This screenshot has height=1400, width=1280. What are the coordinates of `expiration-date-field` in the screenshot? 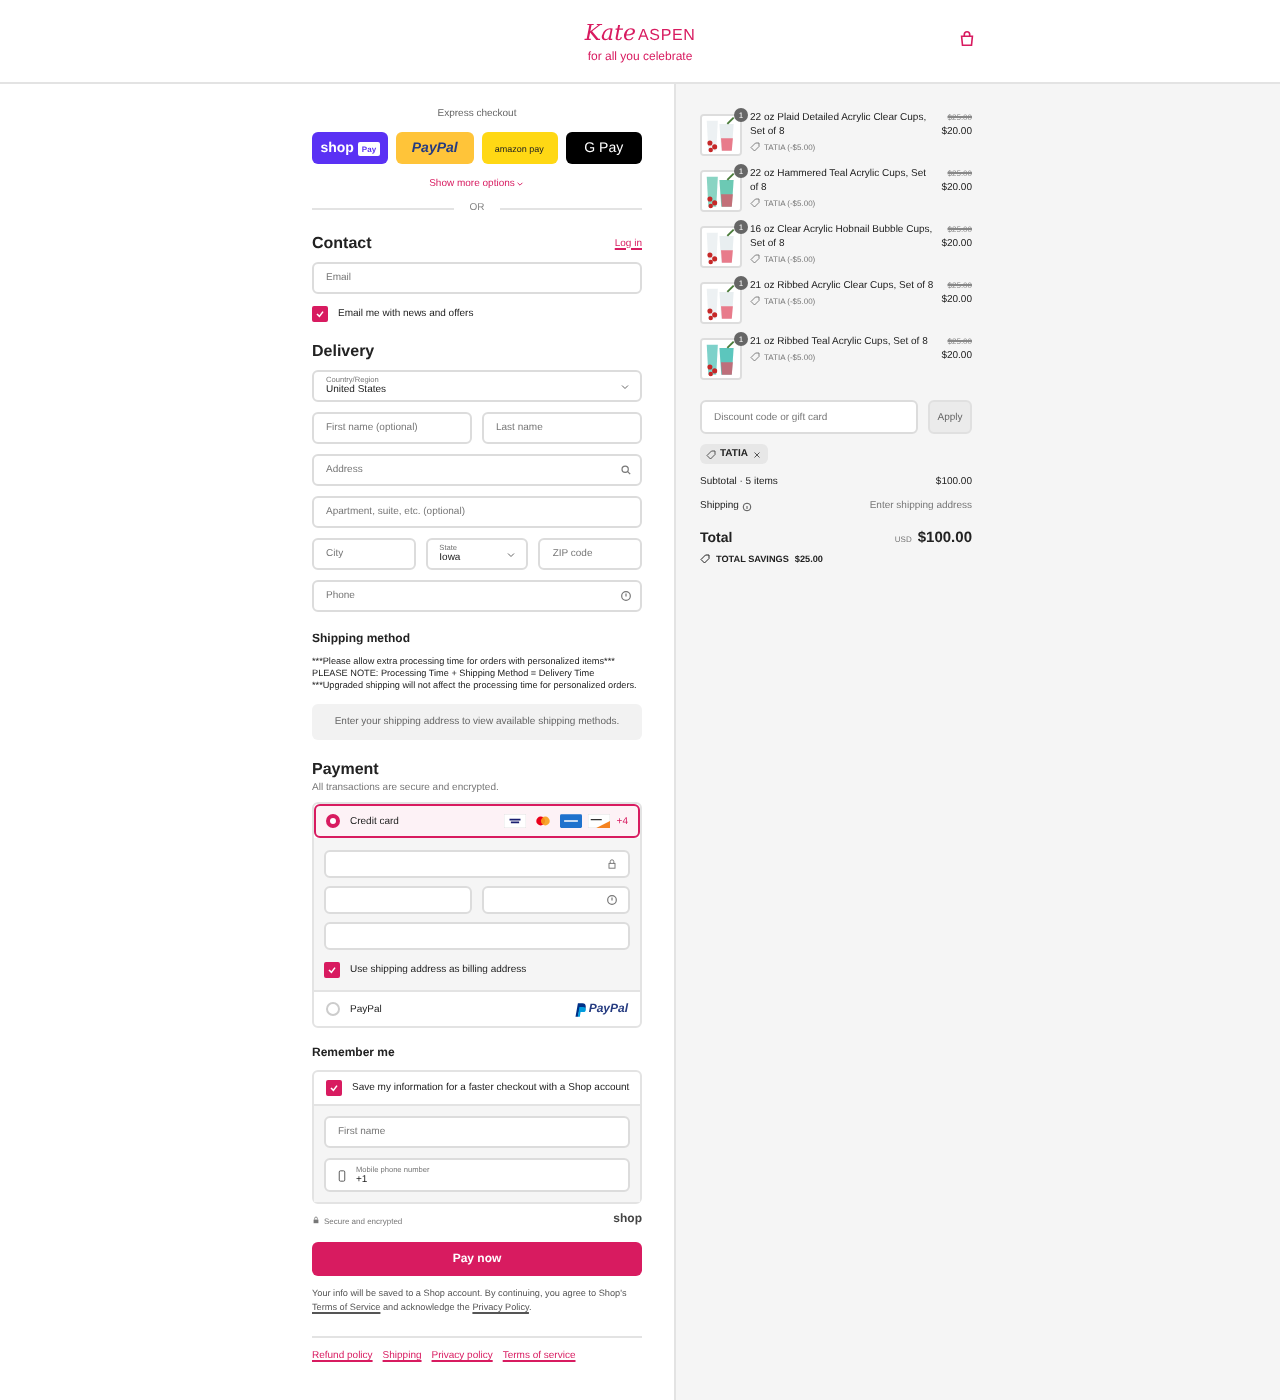 It's located at (398, 900).